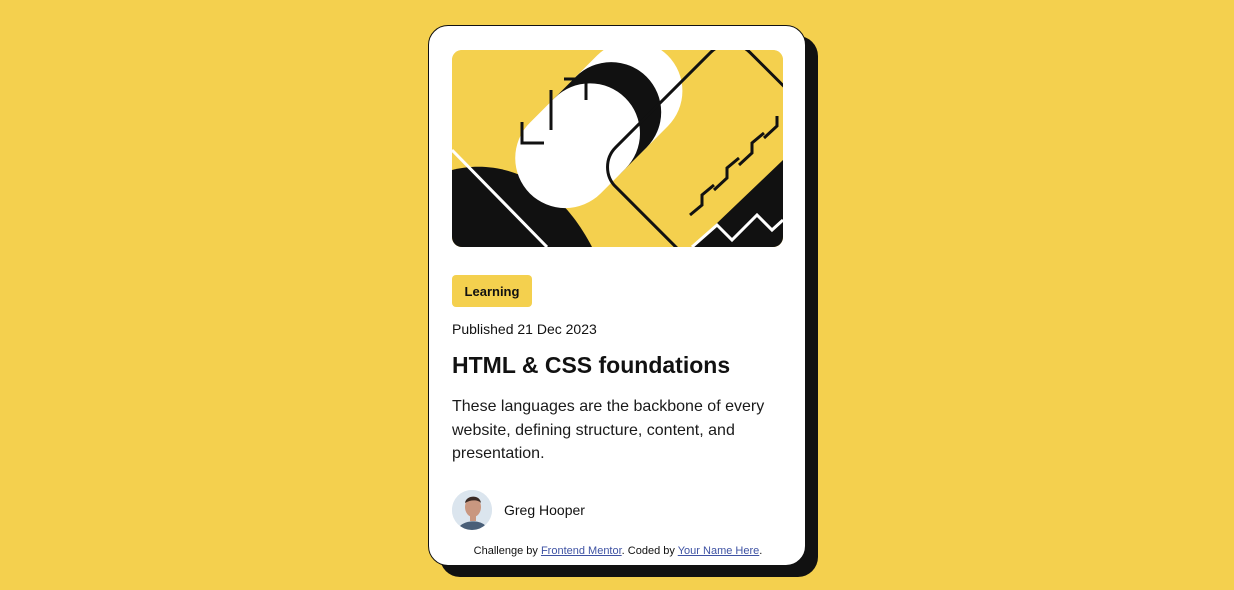 The height and width of the screenshot is (590, 1234). What do you see at coordinates (761, 551) in the screenshot?
I see `attribution-suffix: .` at bounding box center [761, 551].